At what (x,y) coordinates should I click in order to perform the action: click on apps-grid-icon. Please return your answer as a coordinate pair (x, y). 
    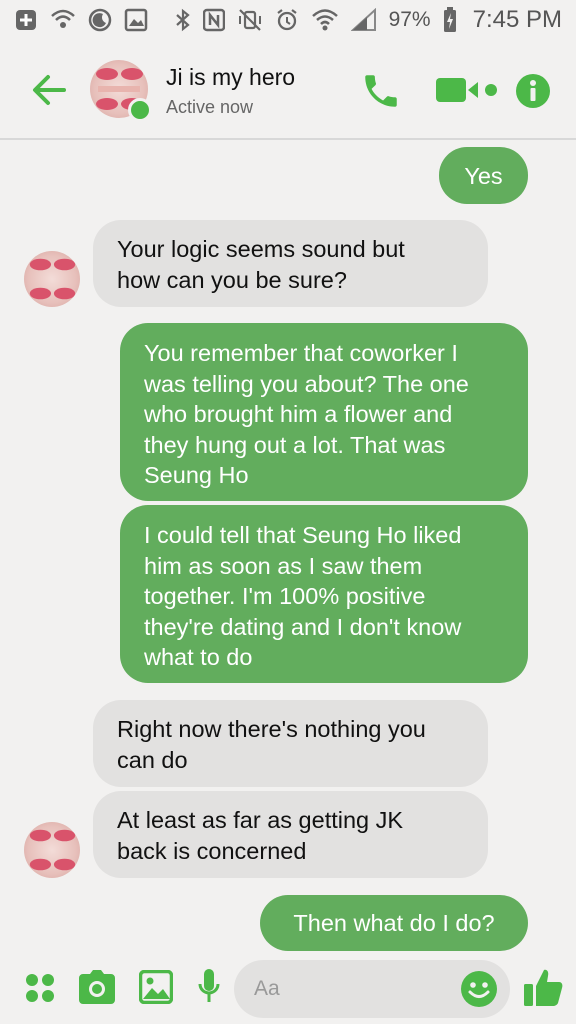
    Looking at the image, I should click on (40, 988).